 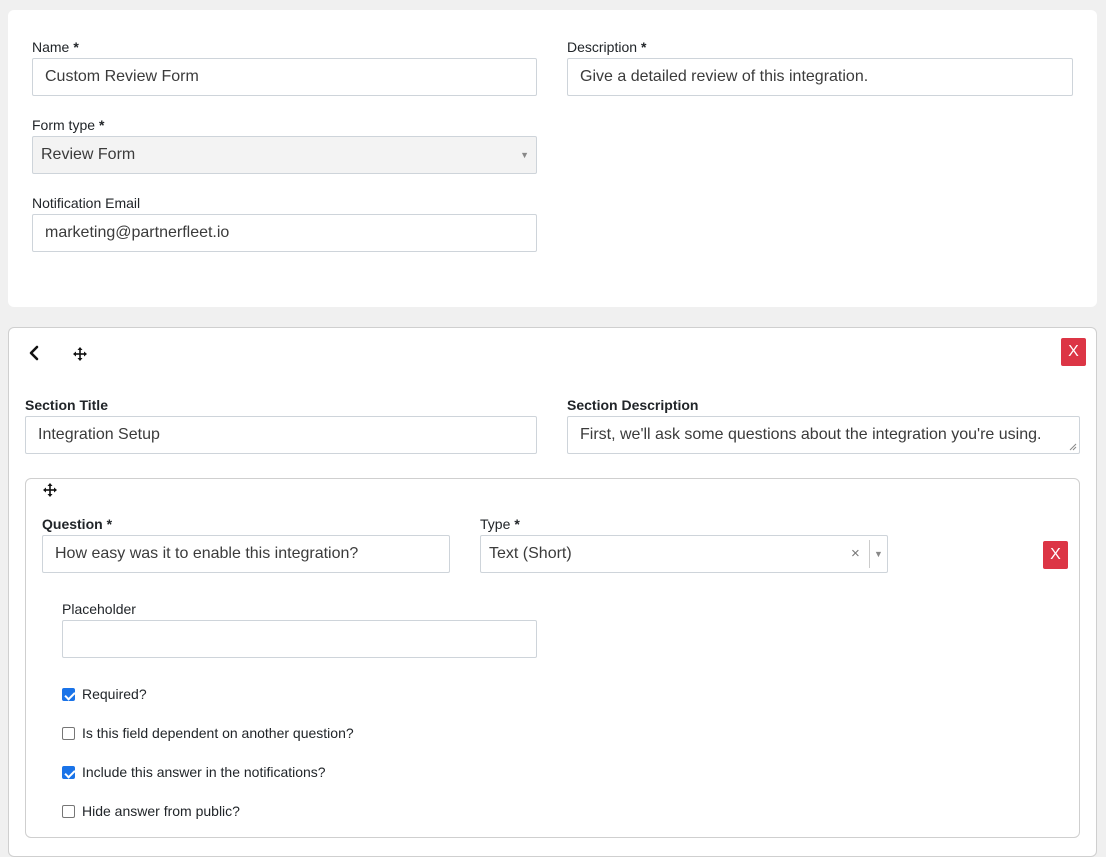 I want to click on select-divider, so click(x=869, y=554).